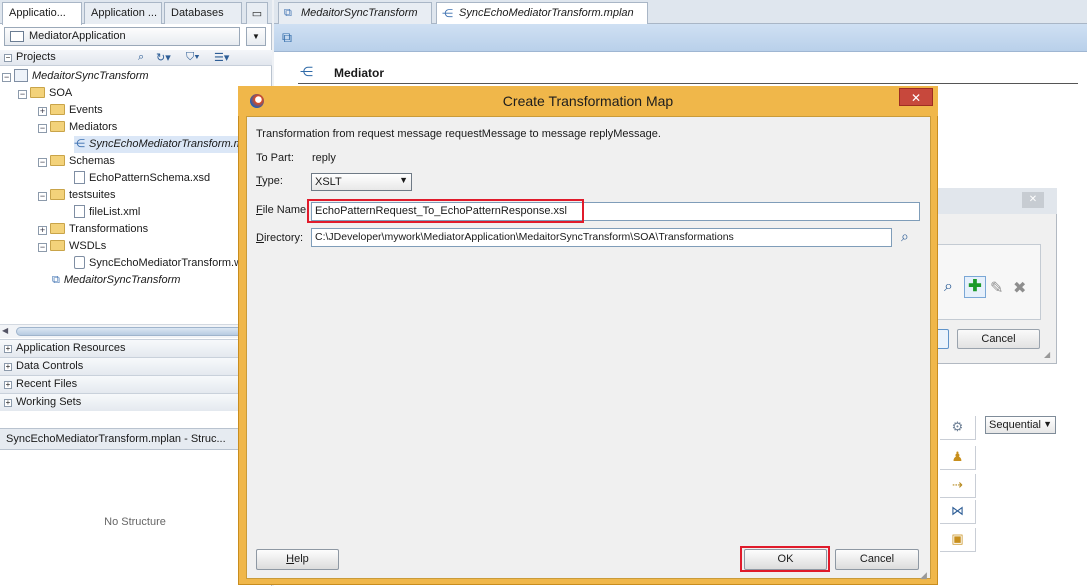 Image resolution: width=1087 pixels, height=586 pixels. What do you see at coordinates (17, 36) in the screenshot?
I see `application-icon` at bounding box center [17, 36].